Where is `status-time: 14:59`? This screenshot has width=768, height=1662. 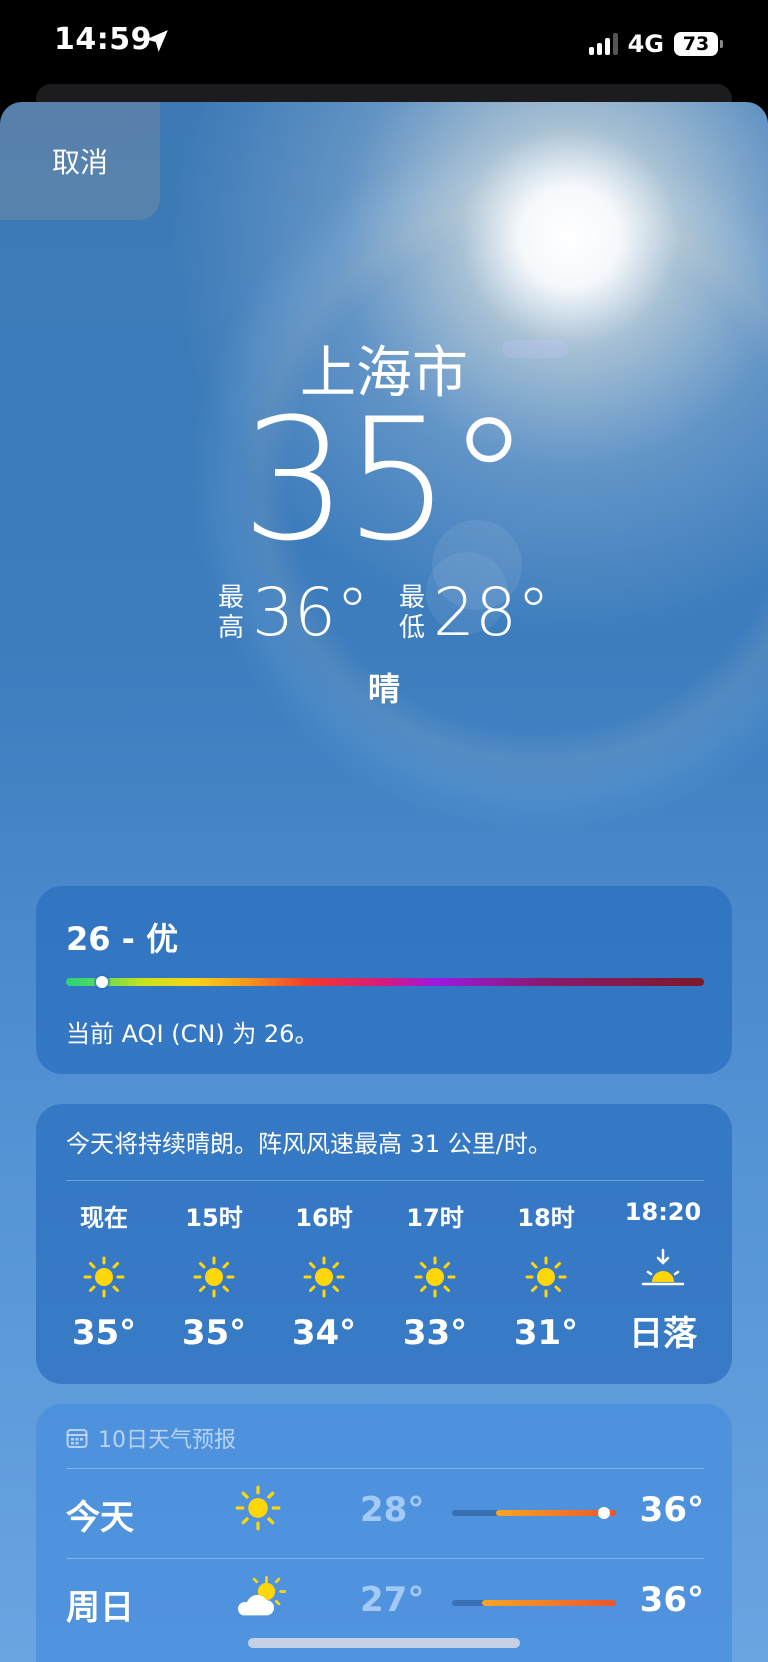 status-time: 14:59 is located at coordinates (103, 39).